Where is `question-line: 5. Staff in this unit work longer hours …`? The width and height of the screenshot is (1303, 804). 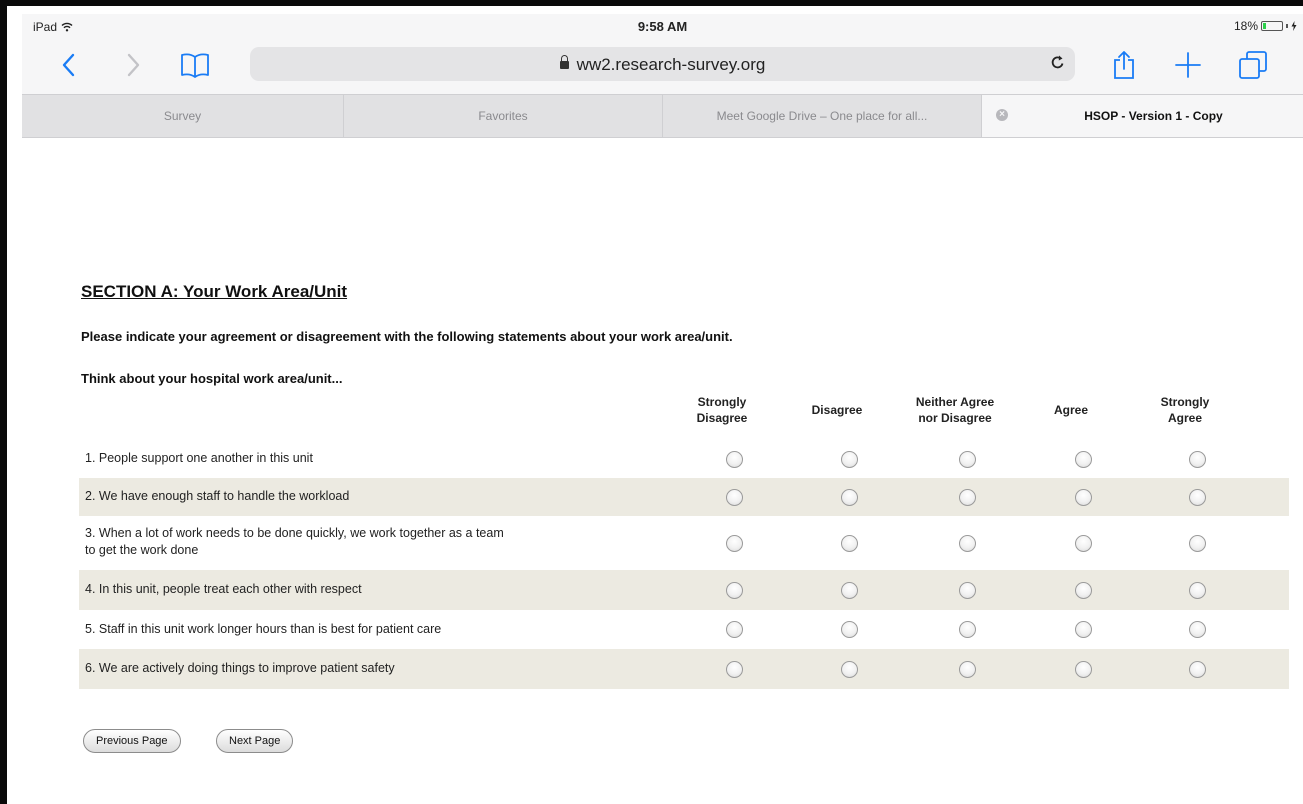 question-line: 5. Staff in this unit work longer hours … is located at coordinates (263, 629).